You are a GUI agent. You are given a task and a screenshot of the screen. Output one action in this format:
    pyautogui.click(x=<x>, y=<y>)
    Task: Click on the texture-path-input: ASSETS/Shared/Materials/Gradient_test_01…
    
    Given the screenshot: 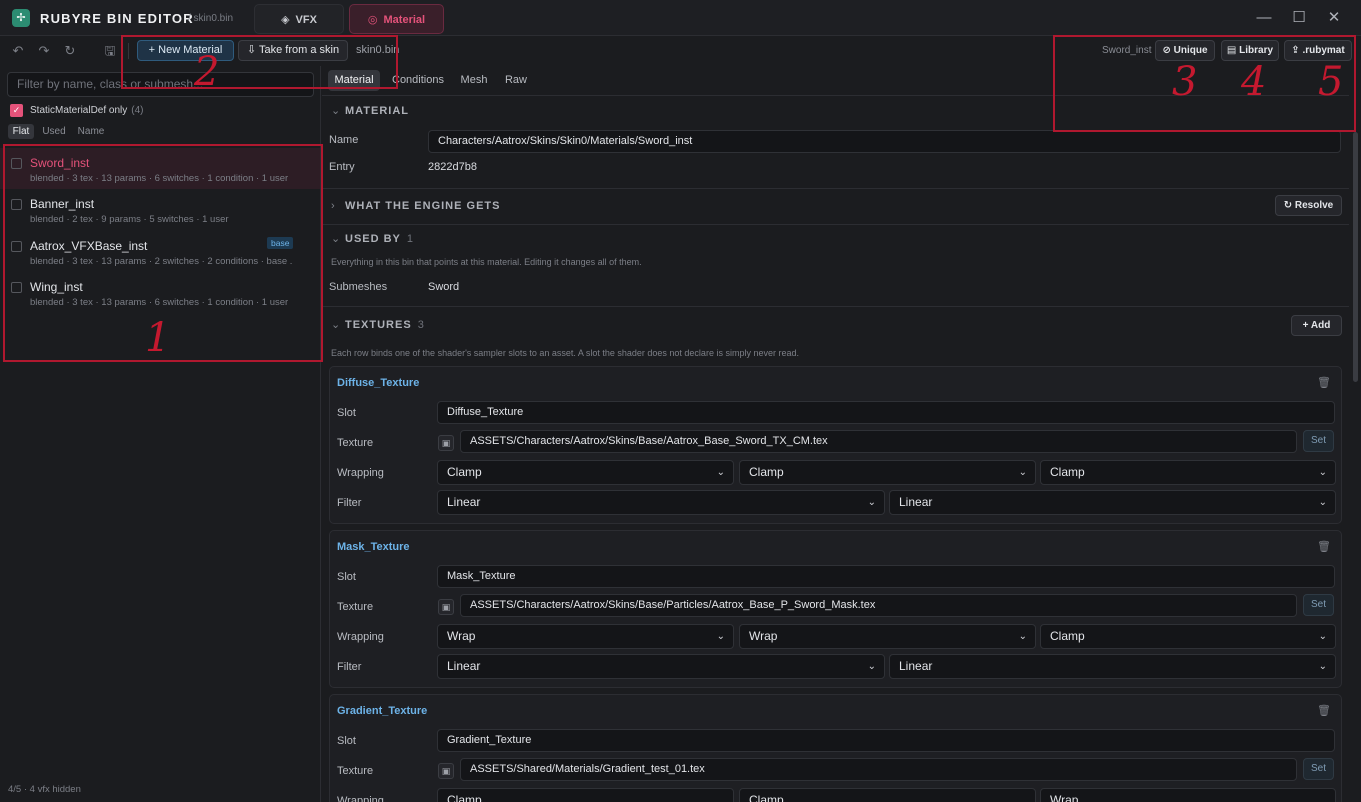 What is the action you would take?
    pyautogui.click(x=878, y=769)
    